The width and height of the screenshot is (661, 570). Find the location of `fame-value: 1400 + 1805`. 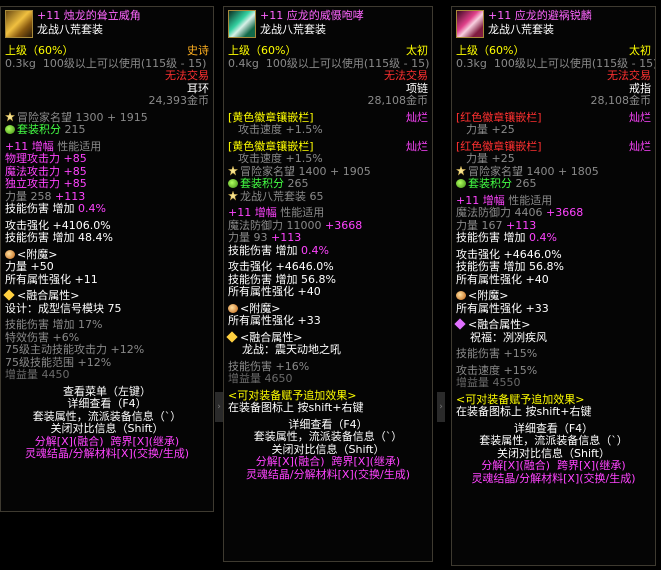

fame-value: 1400 + 1805 is located at coordinates (562, 171).